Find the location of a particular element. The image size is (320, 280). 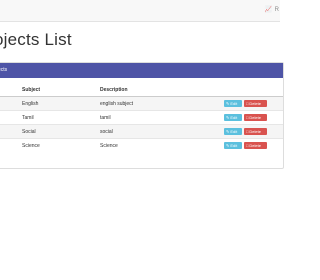

header-index is located at coordinates (11, 90).